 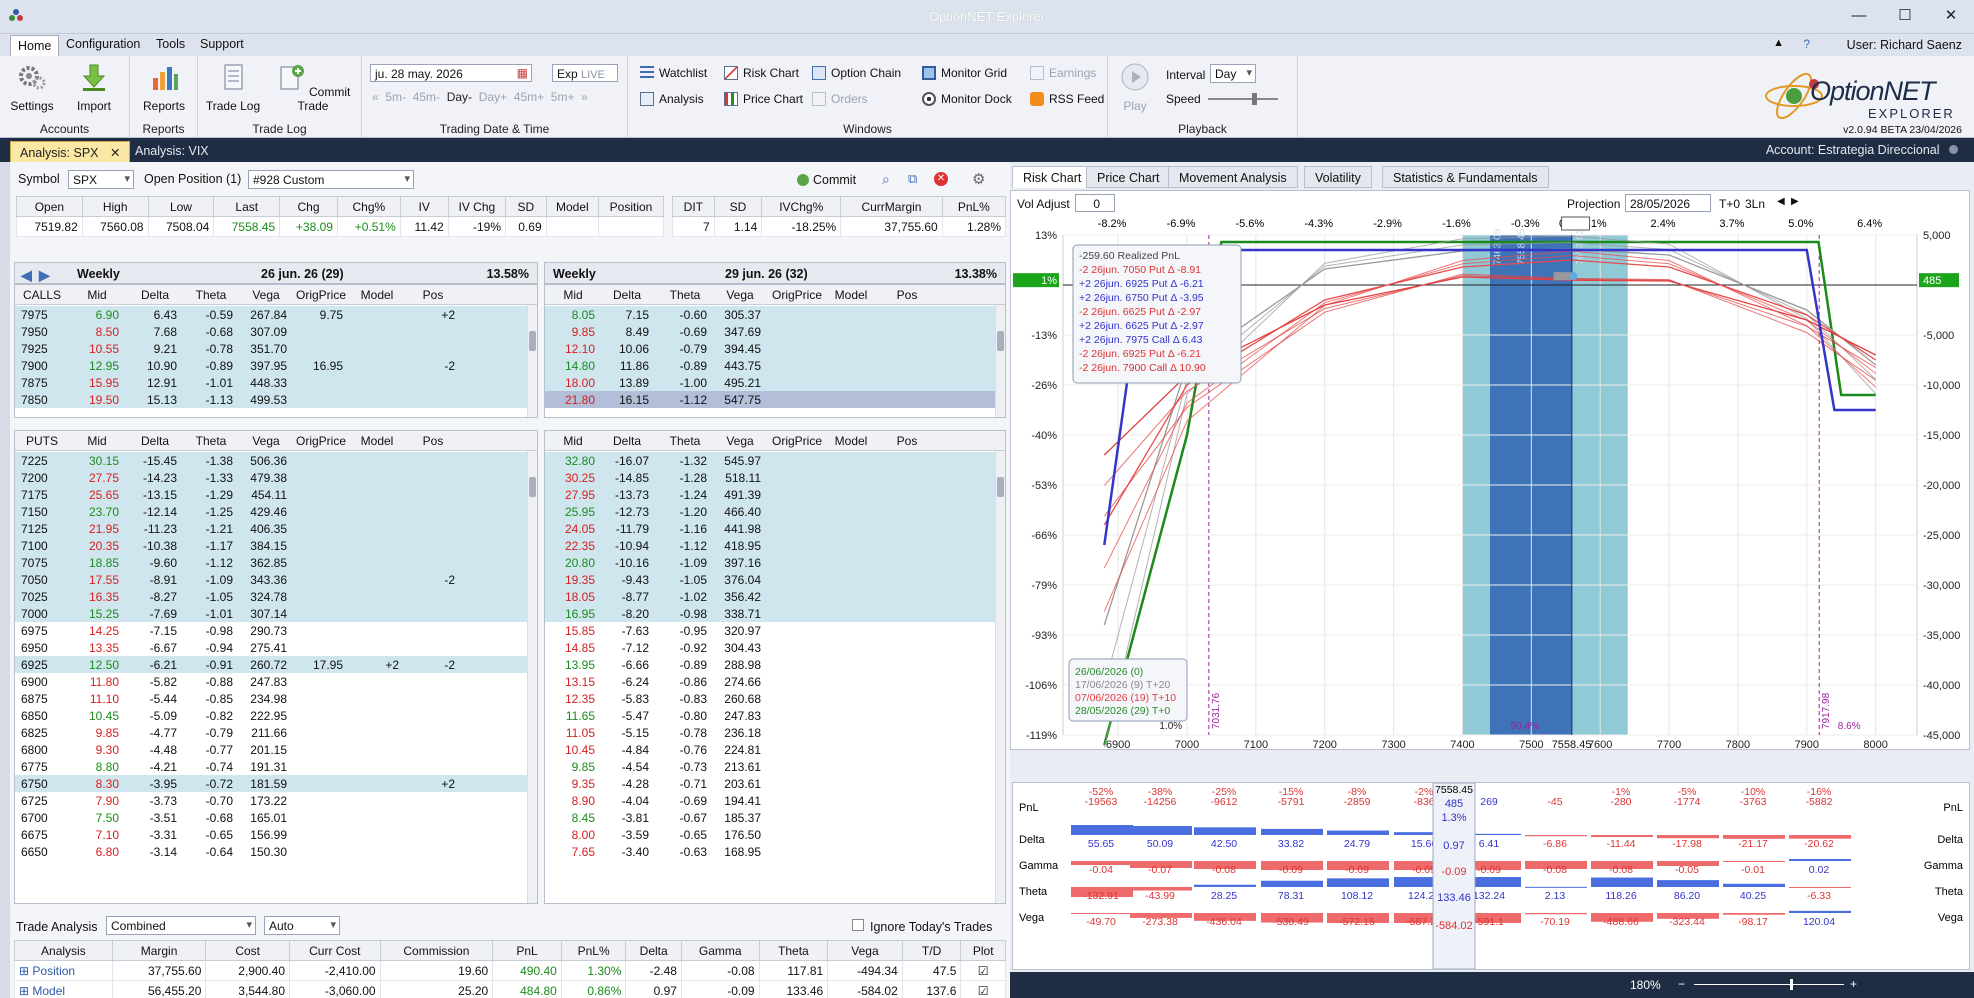 What do you see at coordinates (276, 314) in the screenshot?
I see `table-row: 7975 6.90 6.43 -0.59 267.84 9.75 +2` at bounding box center [276, 314].